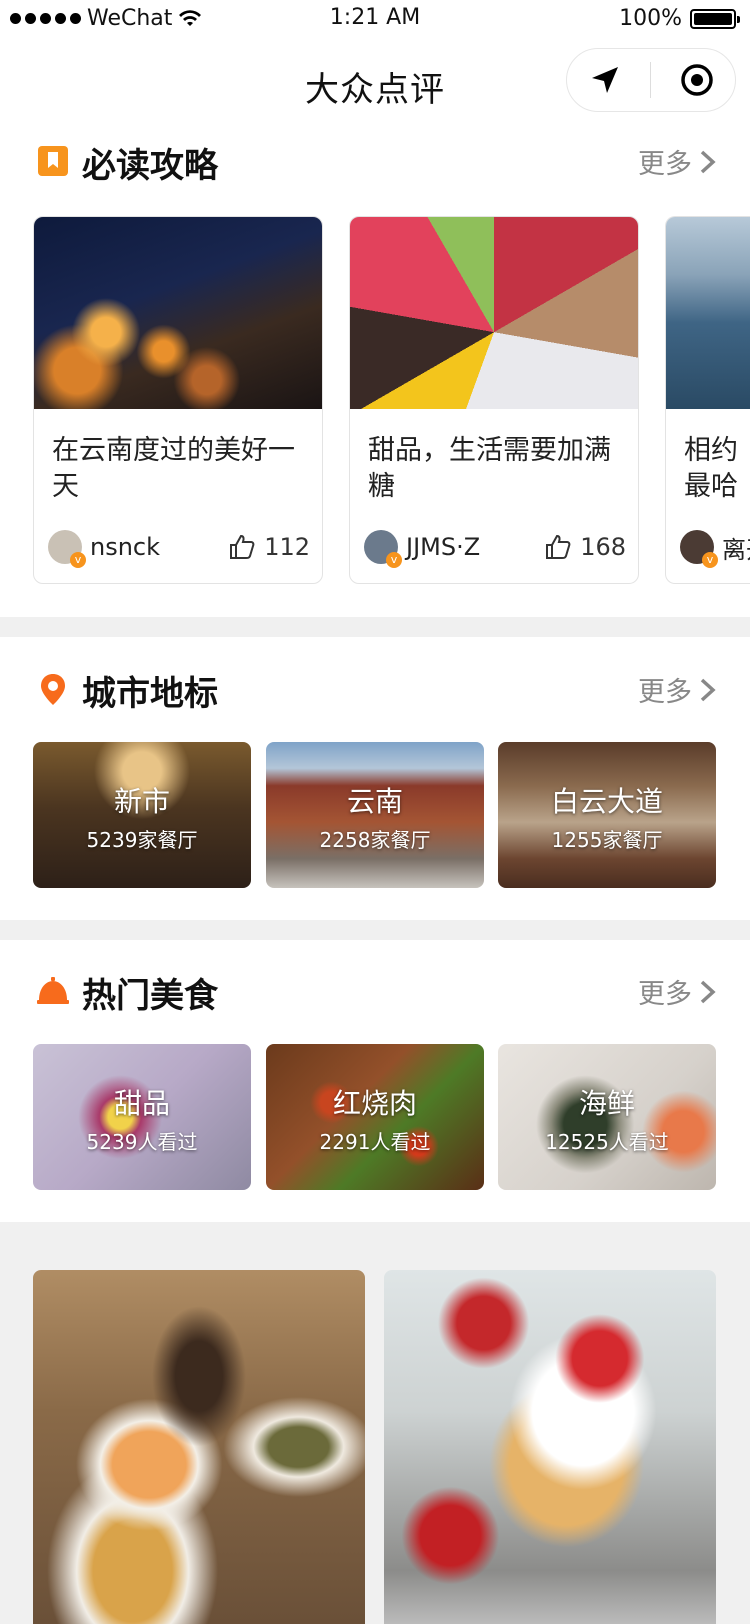 The image size is (750, 1624). What do you see at coordinates (53, 161) in the screenshot?
I see `bookmark-icon` at bounding box center [53, 161].